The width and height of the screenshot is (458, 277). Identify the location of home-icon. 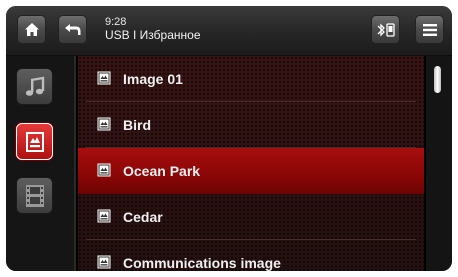
(31, 29).